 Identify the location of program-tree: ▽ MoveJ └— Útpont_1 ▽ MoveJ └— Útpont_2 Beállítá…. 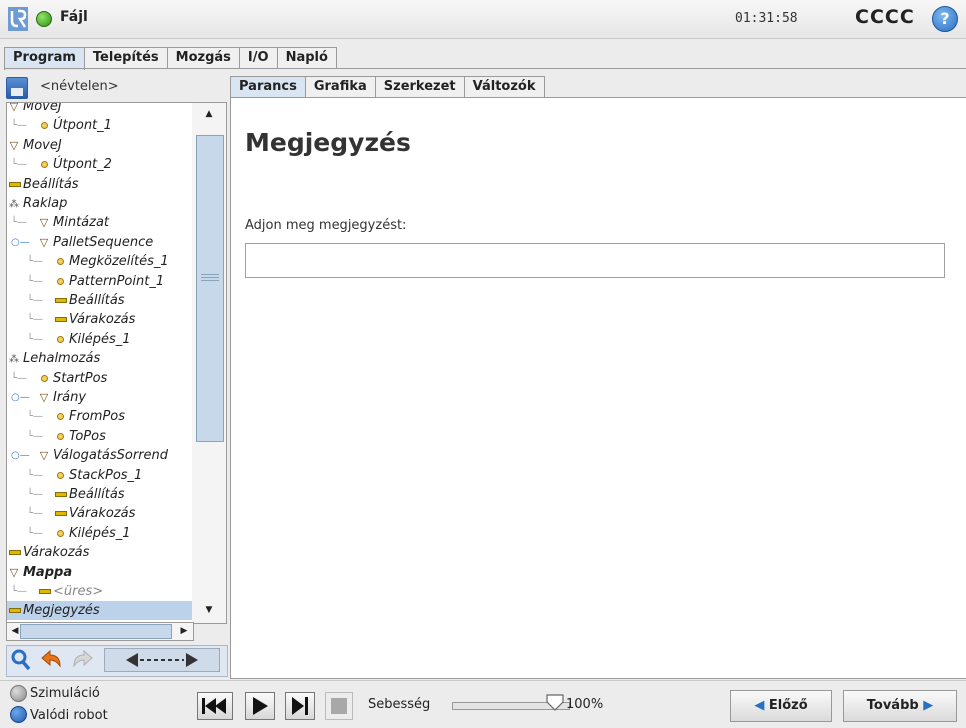
(100, 363).